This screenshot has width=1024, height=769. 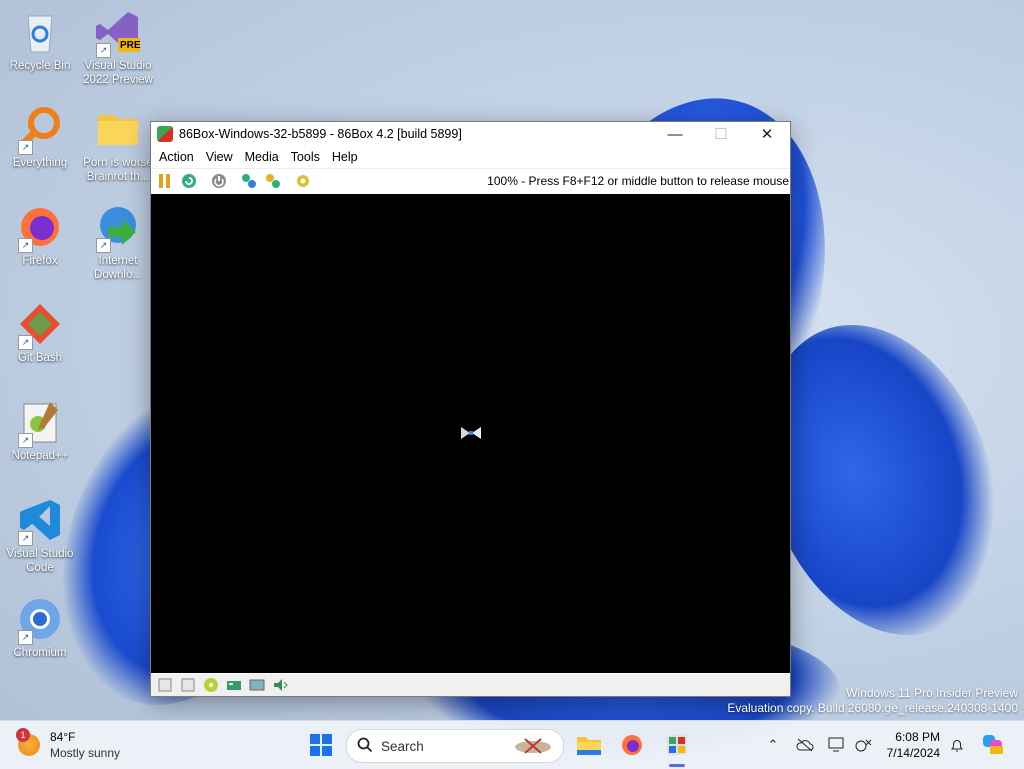 I want to click on search-icon, so click(x=365, y=746).